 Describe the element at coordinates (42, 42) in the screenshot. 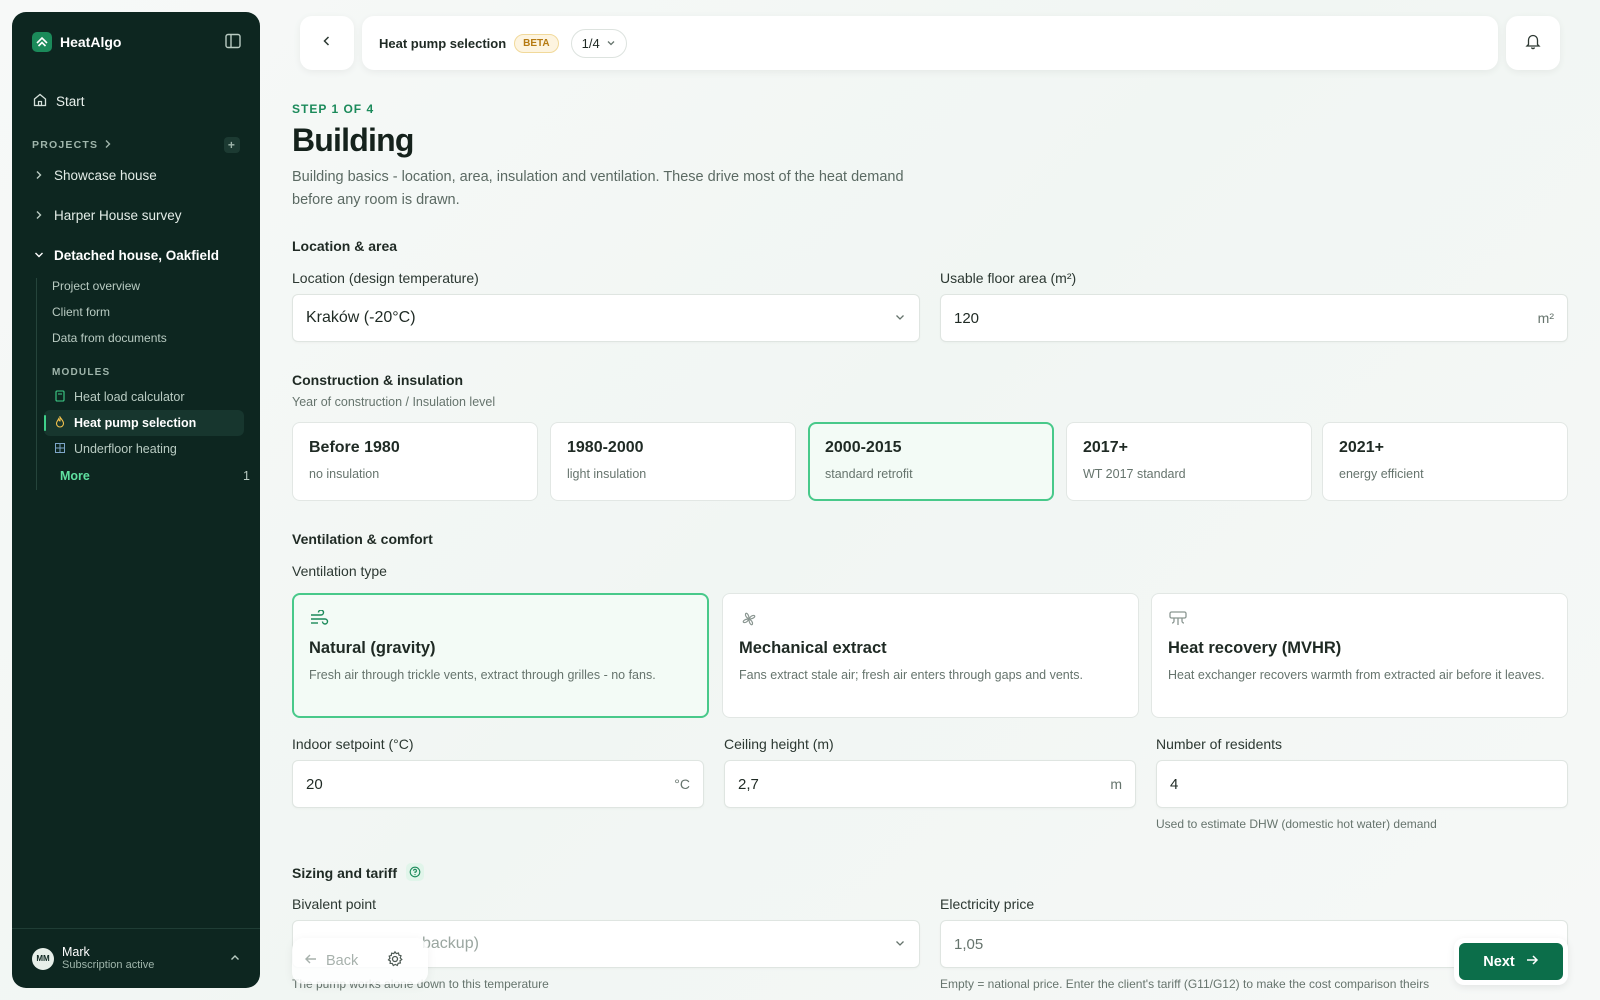

I see `heatalgo-logo-icon` at that location.